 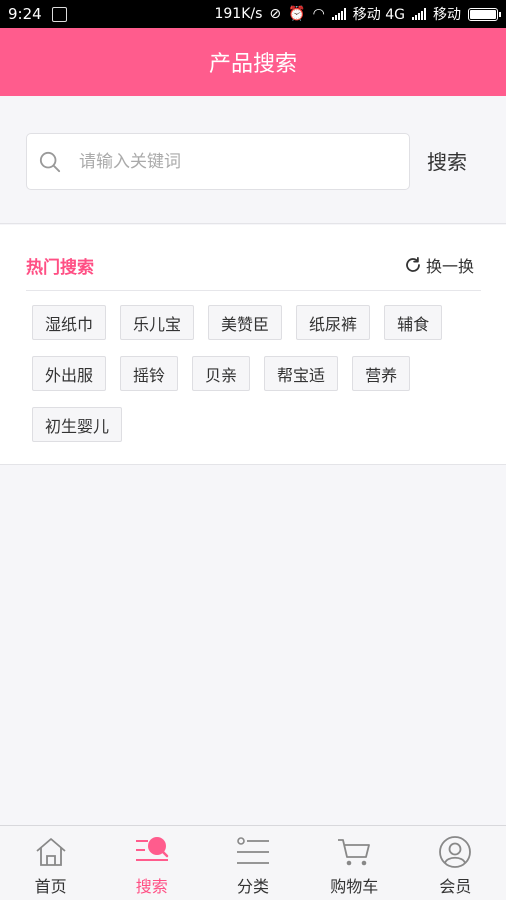 What do you see at coordinates (229, 161) in the screenshot?
I see `search-input` at bounding box center [229, 161].